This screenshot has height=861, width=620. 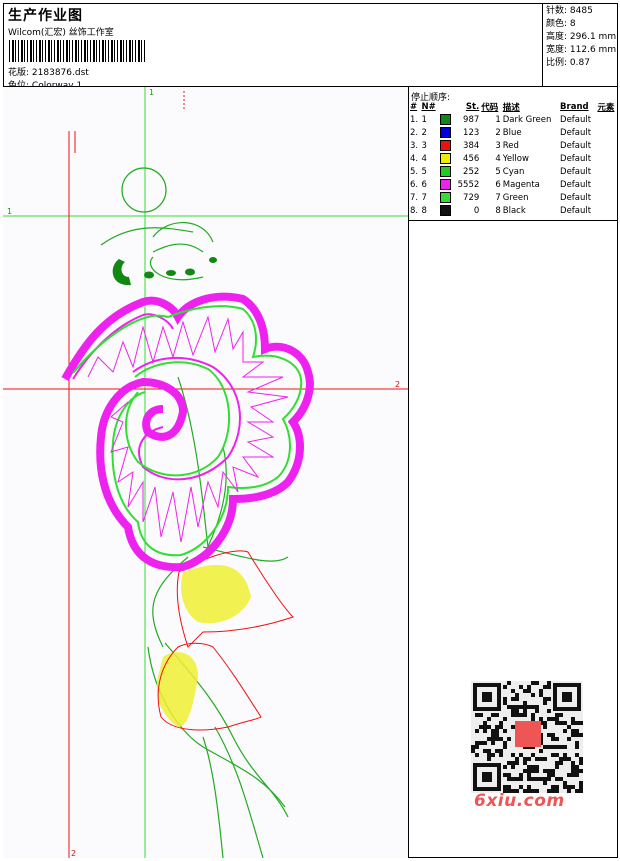 What do you see at coordinates (414, 132) in the screenshot?
I see `row-index: 2.` at bounding box center [414, 132].